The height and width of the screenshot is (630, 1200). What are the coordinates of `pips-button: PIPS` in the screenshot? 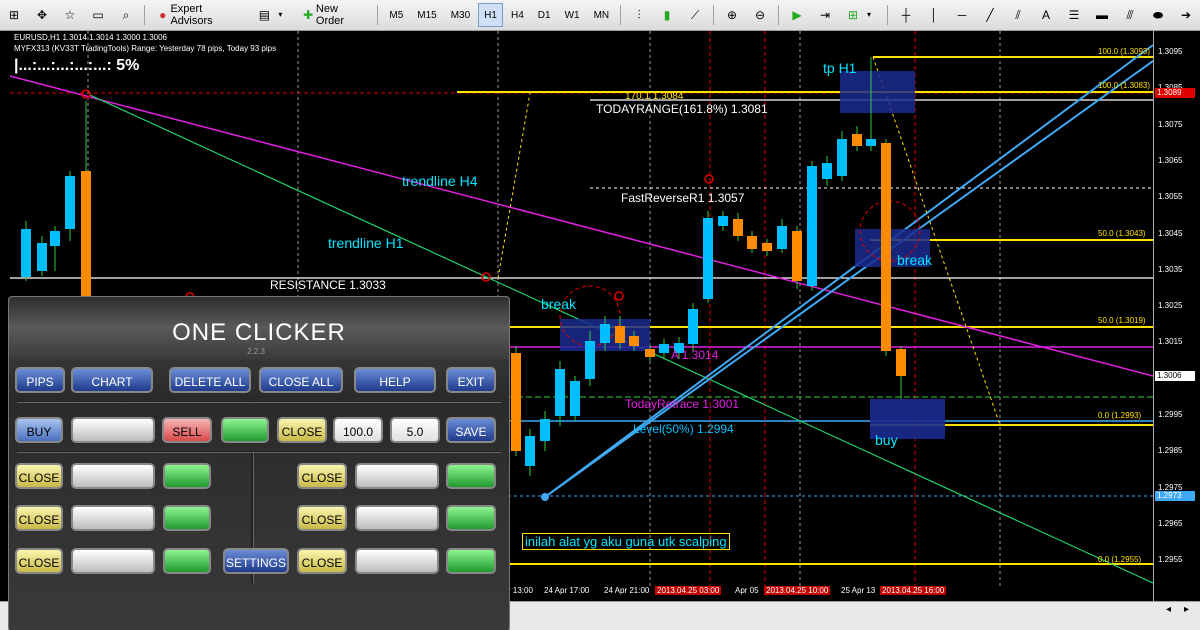 It's located at (40, 380).